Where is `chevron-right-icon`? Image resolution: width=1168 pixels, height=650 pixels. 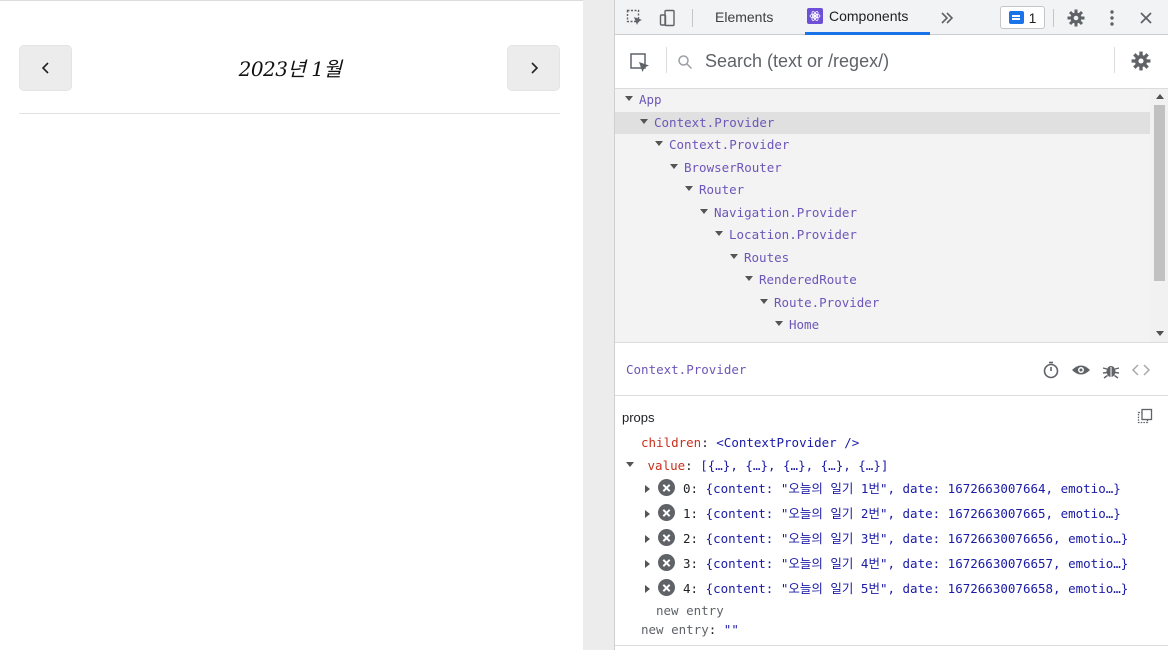 chevron-right-icon is located at coordinates (534, 68).